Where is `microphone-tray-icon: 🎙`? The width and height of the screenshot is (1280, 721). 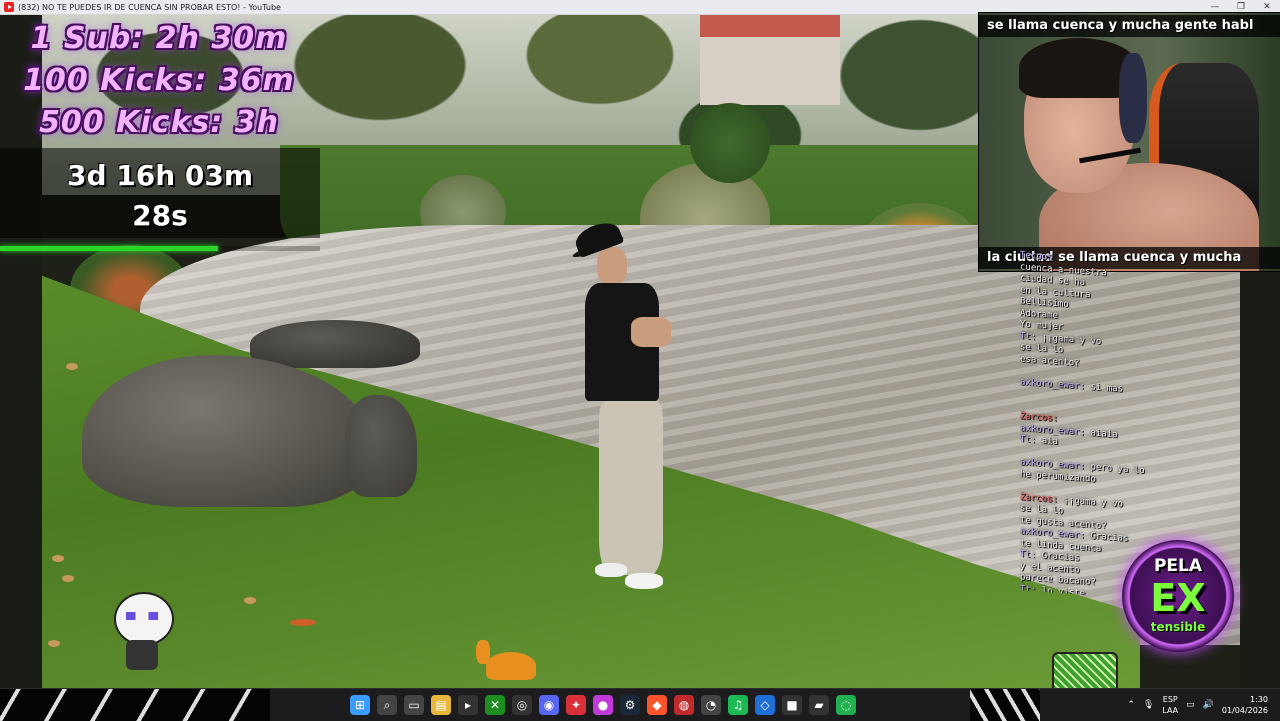
microphone-tray-icon: 🎙 is located at coordinates (1148, 705).